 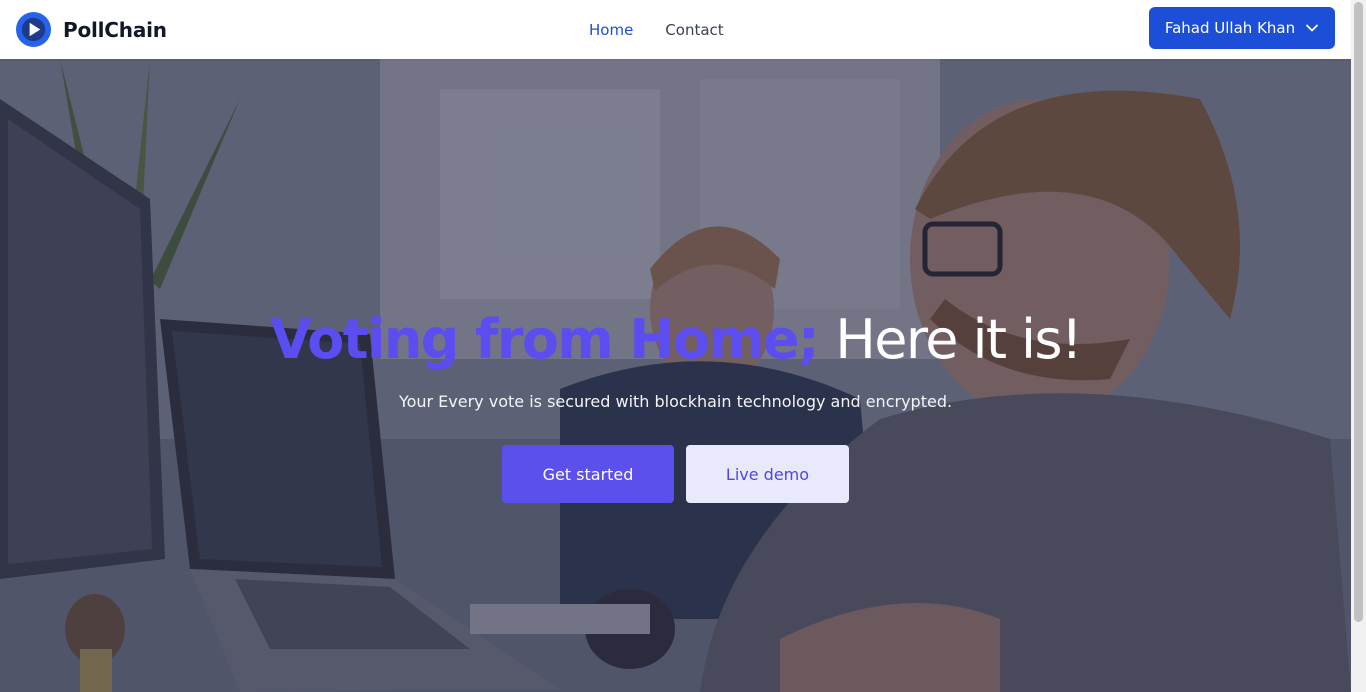 I want to click on scrollbar-thumb, so click(x=1358, y=312).